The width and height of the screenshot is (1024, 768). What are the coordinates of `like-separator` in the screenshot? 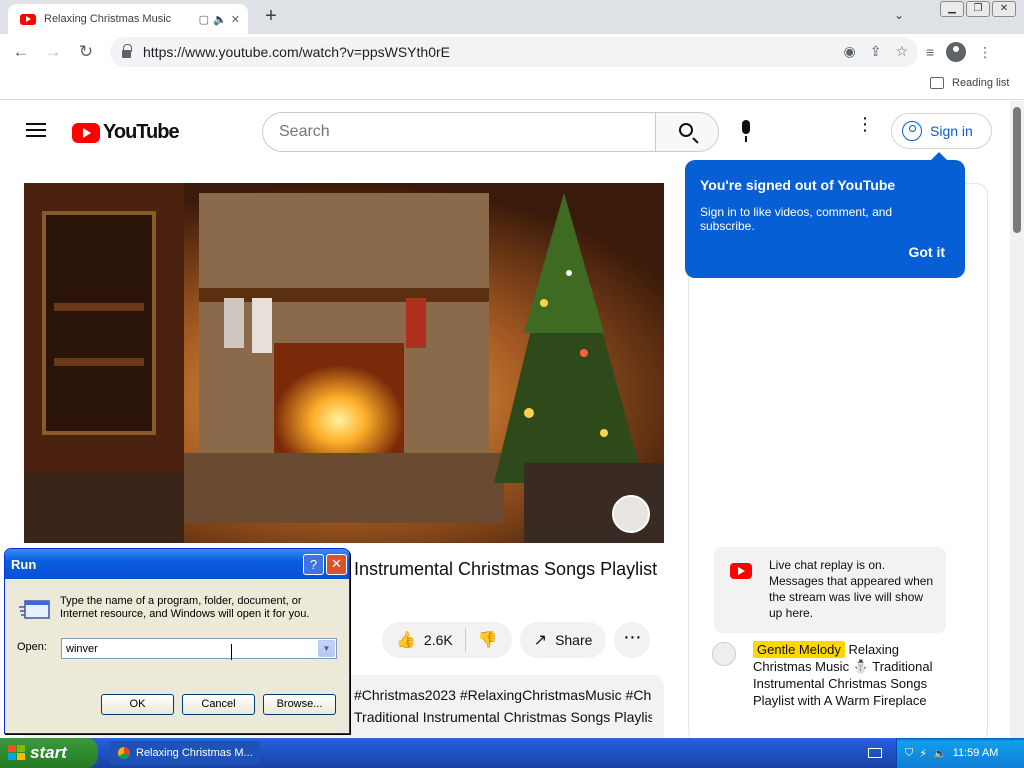 It's located at (465, 640).